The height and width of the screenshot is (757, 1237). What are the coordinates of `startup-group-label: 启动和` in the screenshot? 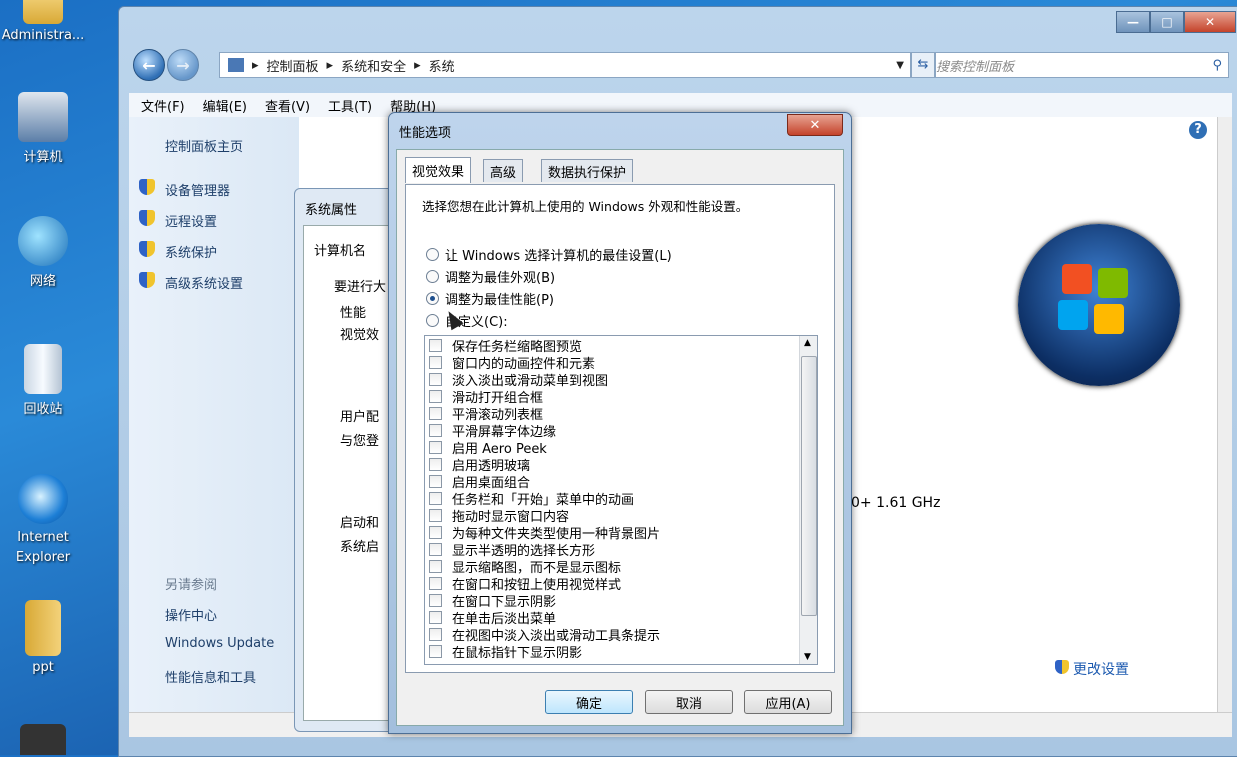 It's located at (360, 523).